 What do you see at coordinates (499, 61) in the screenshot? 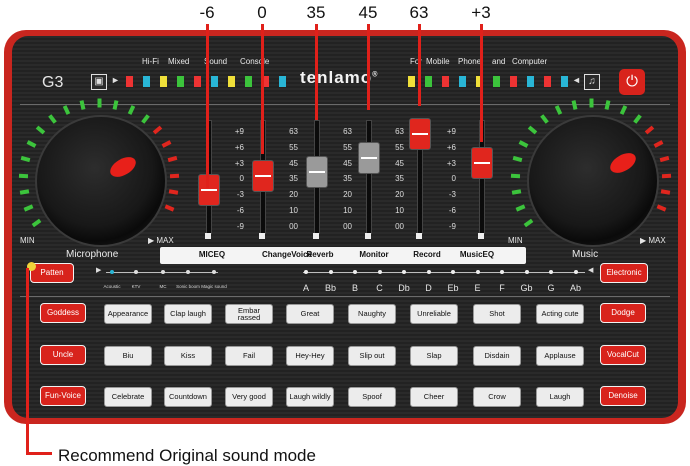
I see `top-label-word: and` at bounding box center [499, 61].